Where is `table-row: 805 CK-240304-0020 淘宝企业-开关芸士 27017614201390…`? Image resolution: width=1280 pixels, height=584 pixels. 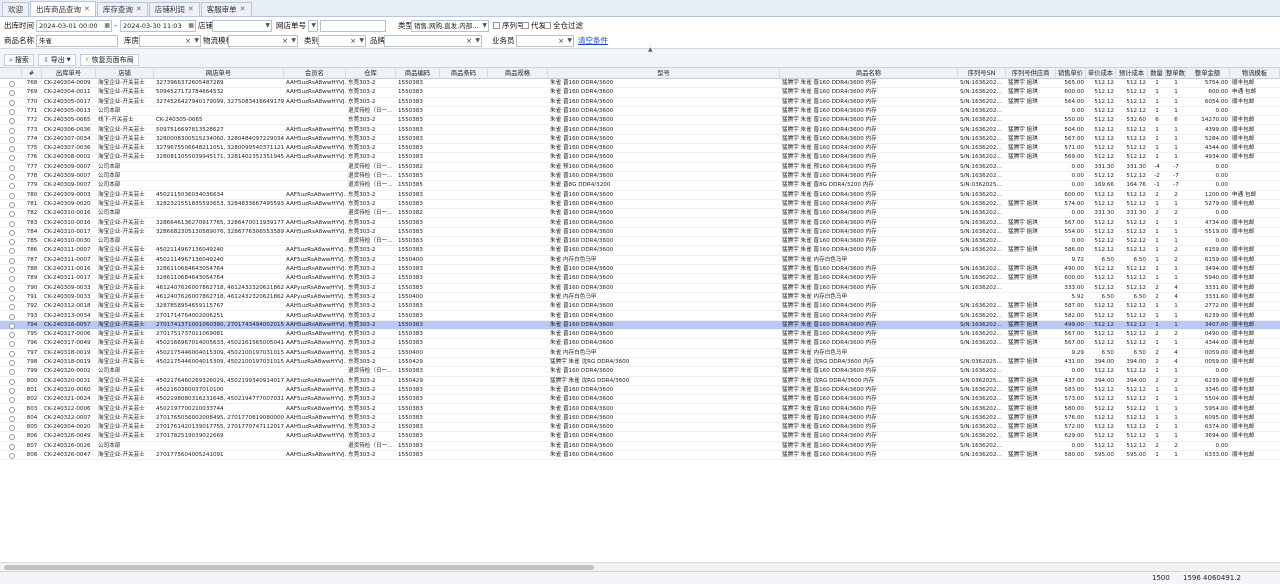
table-row: 805 CK-240304-0020 淘宝企业-开关芸士 27017614201390… is located at coordinates (640, 428).